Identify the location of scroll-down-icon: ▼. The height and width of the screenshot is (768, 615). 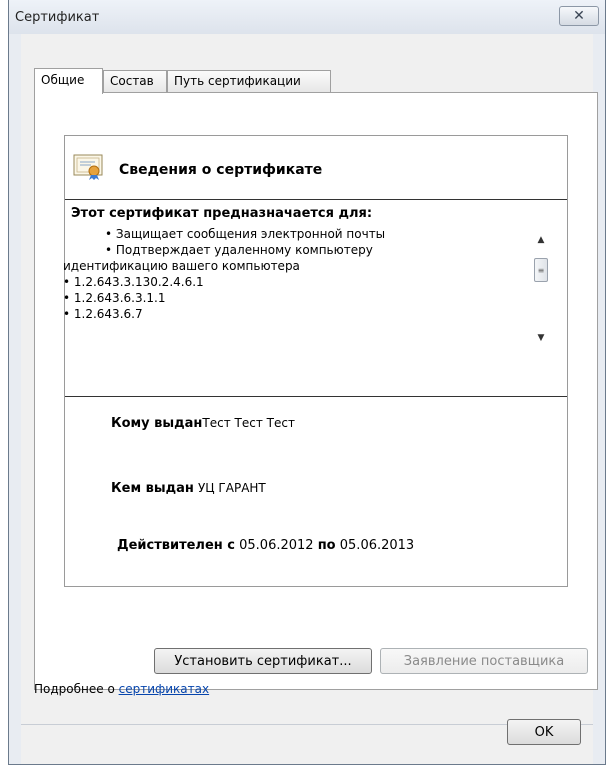
(541, 338).